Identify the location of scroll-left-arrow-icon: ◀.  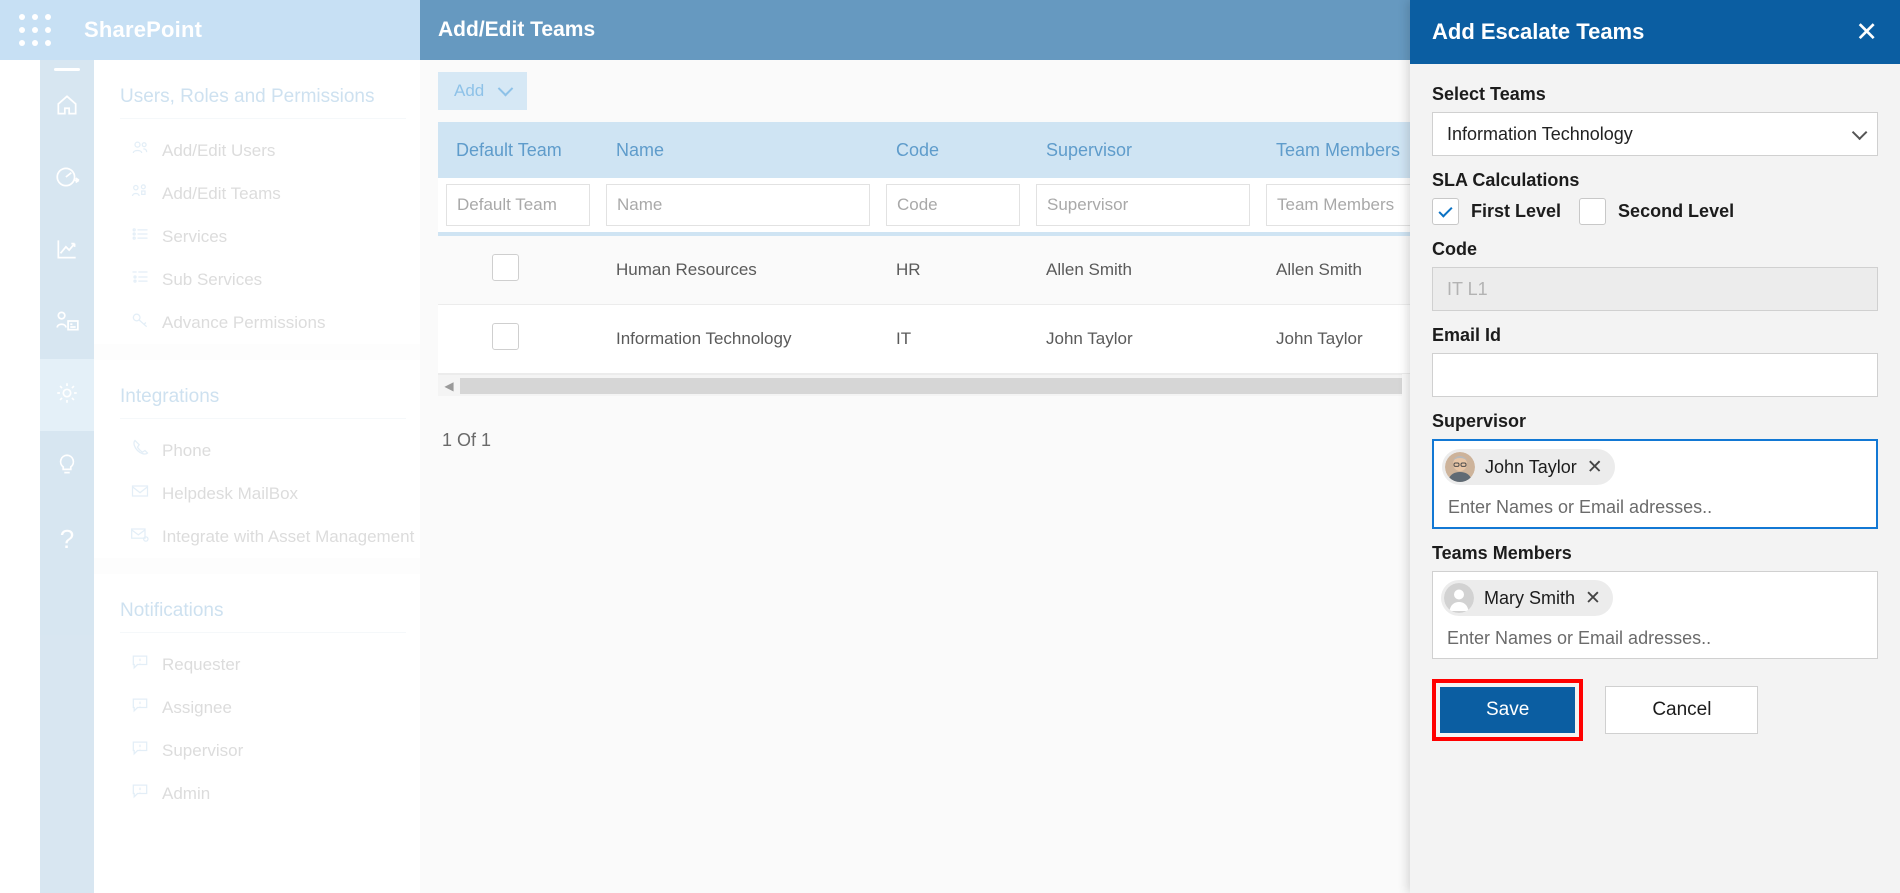
(449, 386).